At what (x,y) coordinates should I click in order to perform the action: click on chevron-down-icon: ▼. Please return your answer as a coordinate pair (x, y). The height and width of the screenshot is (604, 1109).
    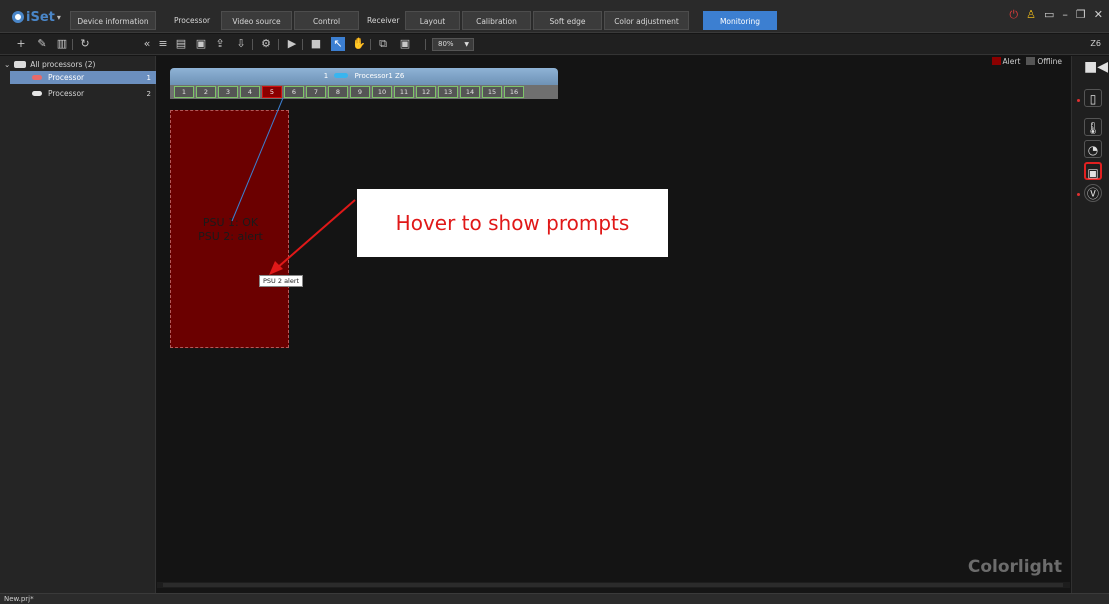
    Looking at the image, I should click on (466, 44).